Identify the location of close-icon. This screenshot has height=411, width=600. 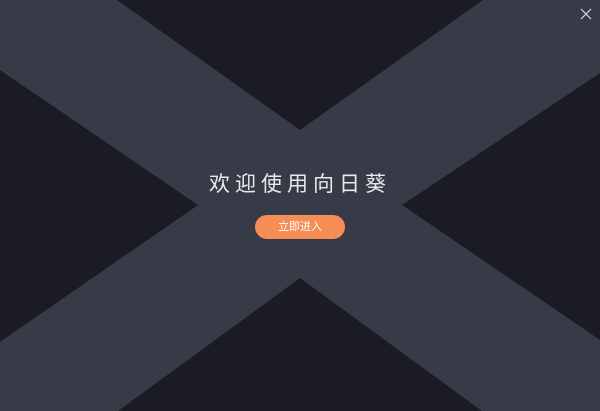
(586, 14).